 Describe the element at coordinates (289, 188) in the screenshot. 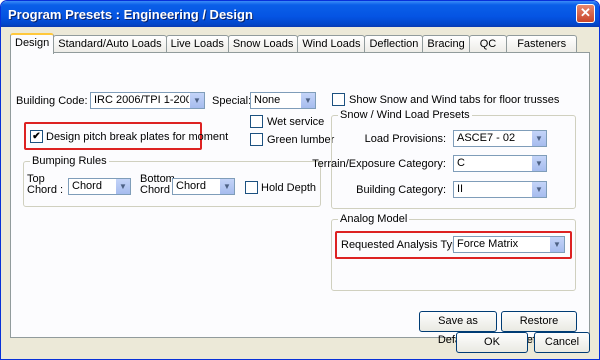

I see `hold-depth-label: Hold Depth` at that location.